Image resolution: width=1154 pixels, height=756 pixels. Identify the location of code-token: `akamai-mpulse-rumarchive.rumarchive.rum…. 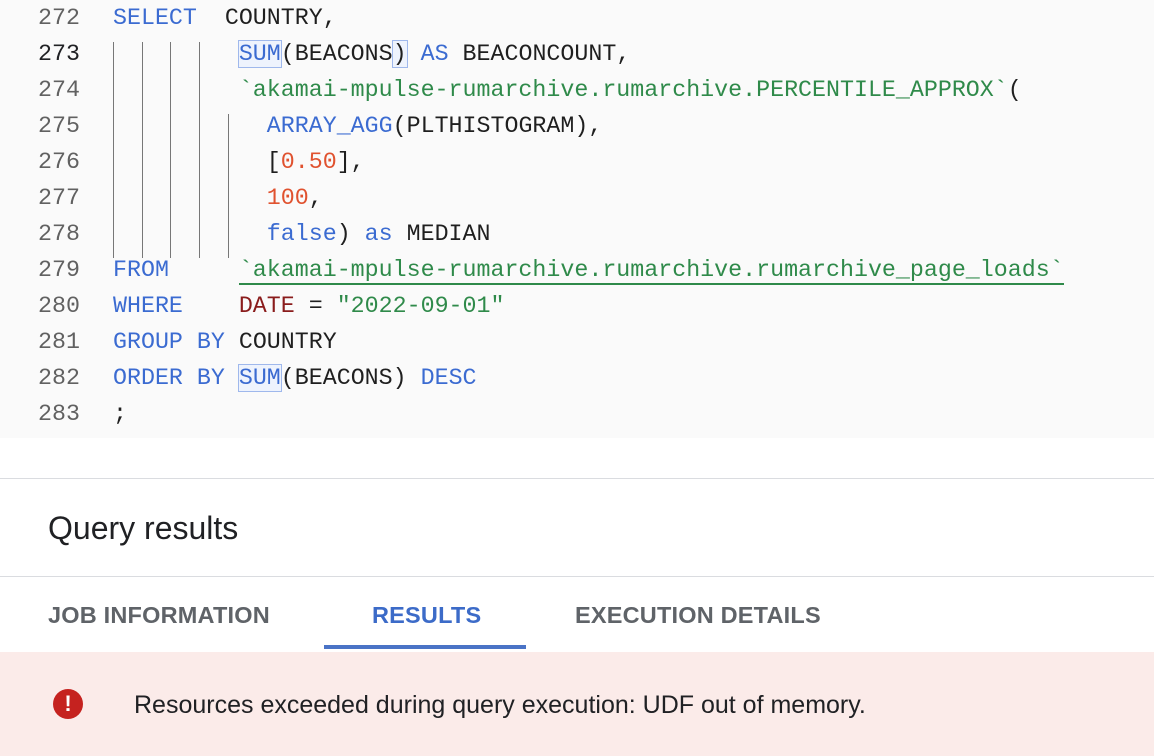
(651, 271).